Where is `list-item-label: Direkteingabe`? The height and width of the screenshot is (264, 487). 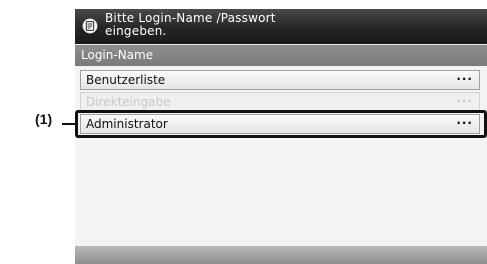
list-item-label: Direkteingabe is located at coordinates (128, 102).